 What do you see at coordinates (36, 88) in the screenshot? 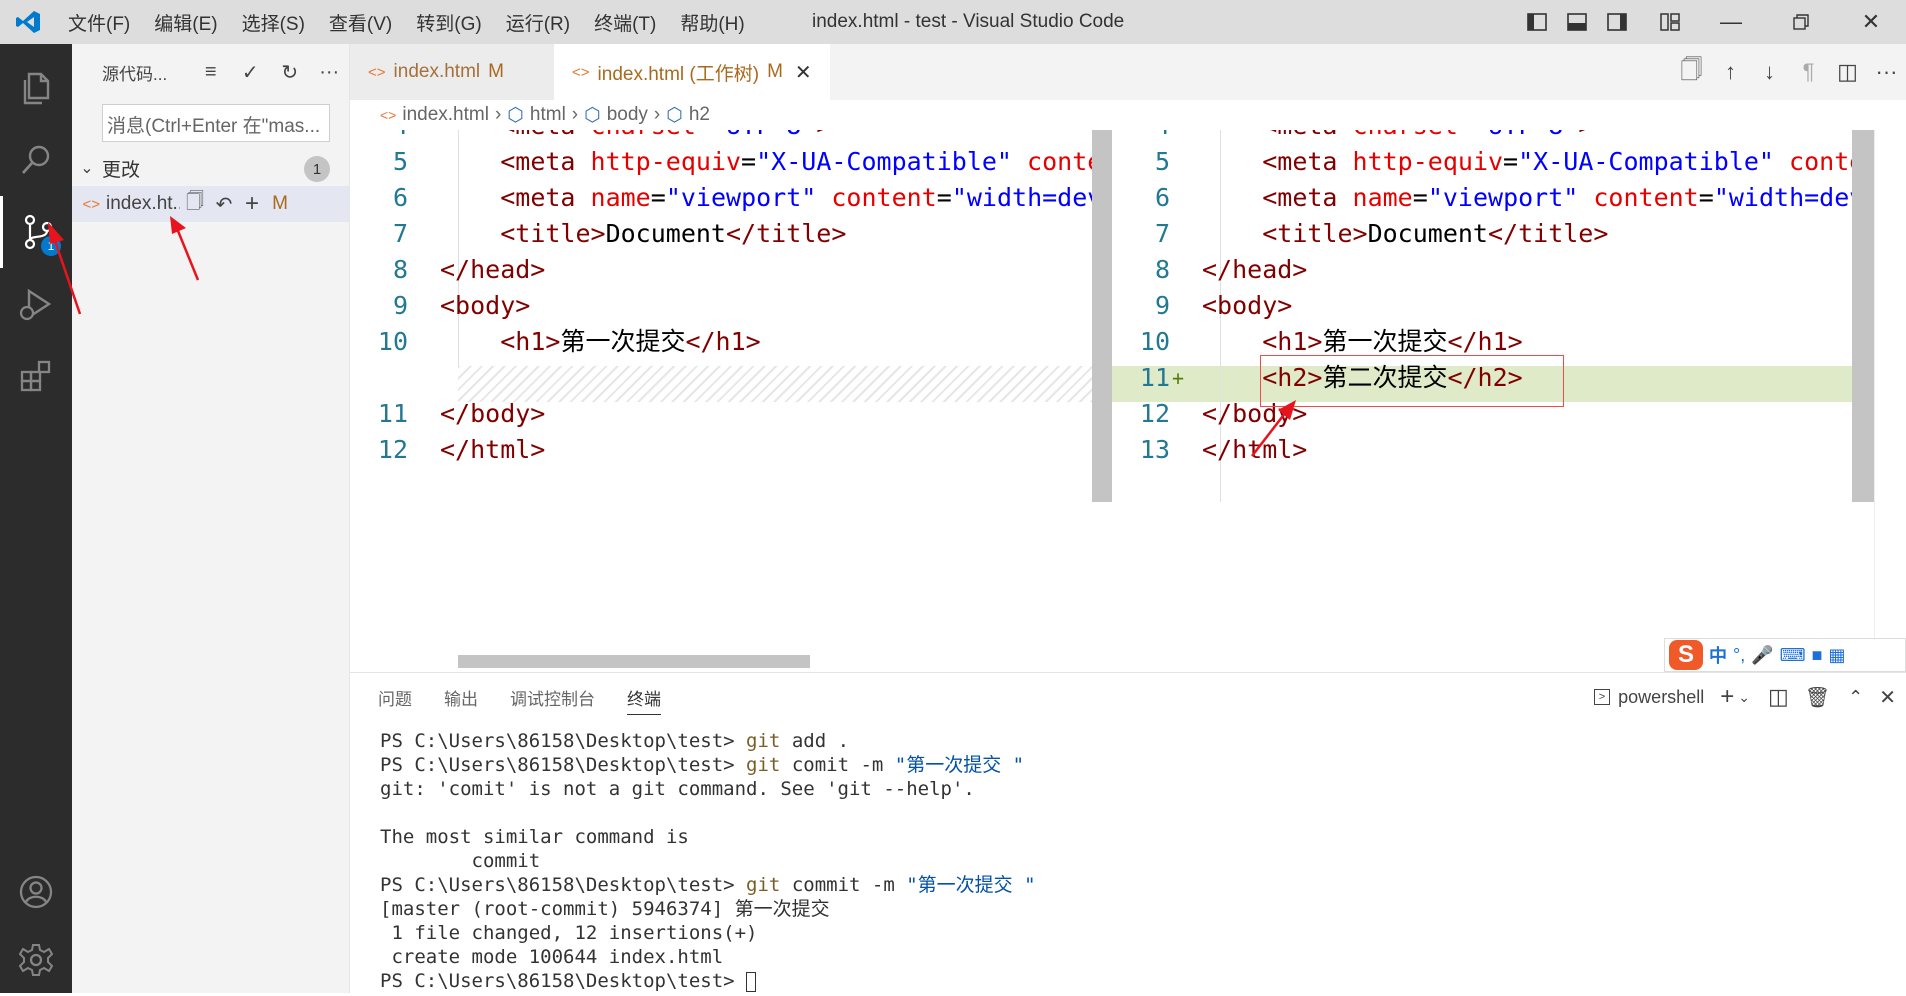
I see `explorer-icon` at bounding box center [36, 88].